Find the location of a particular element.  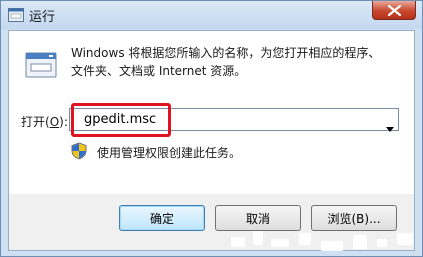

admin-note: 使用管理权限创建此任务。 is located at coordinates (169, 153).